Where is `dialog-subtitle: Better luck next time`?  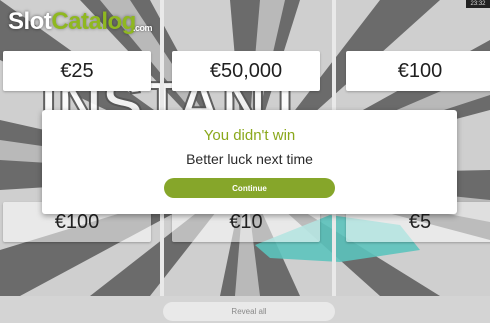 dialog-subtitle: Better luck next time is located at coordinates (249, 159).